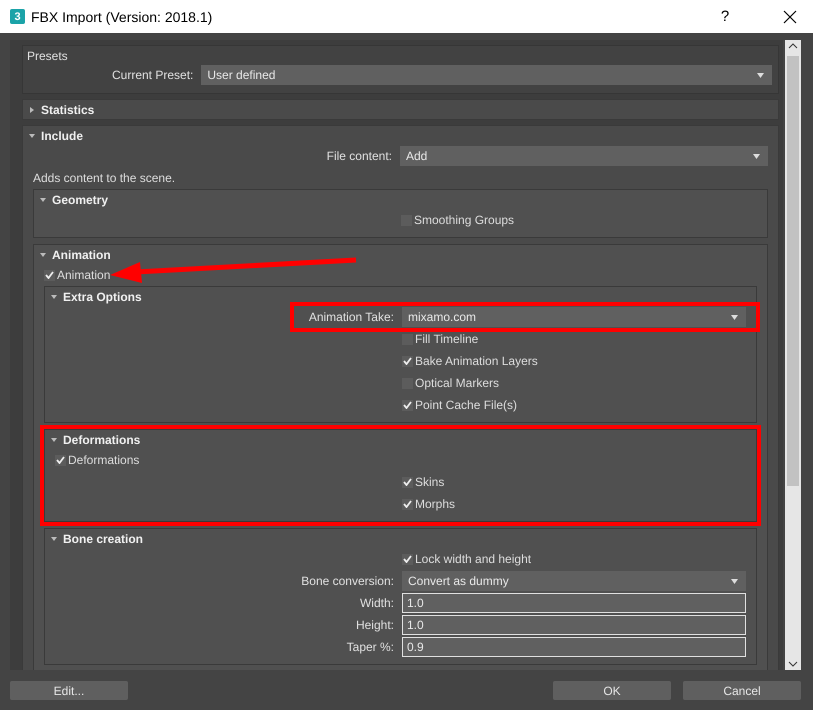 The width and height of the screenshot is (813, 710). Describe the element at coordinates (470, 361) in the screenshot. I see `checkbox: Bake Animation Layers` at that location.